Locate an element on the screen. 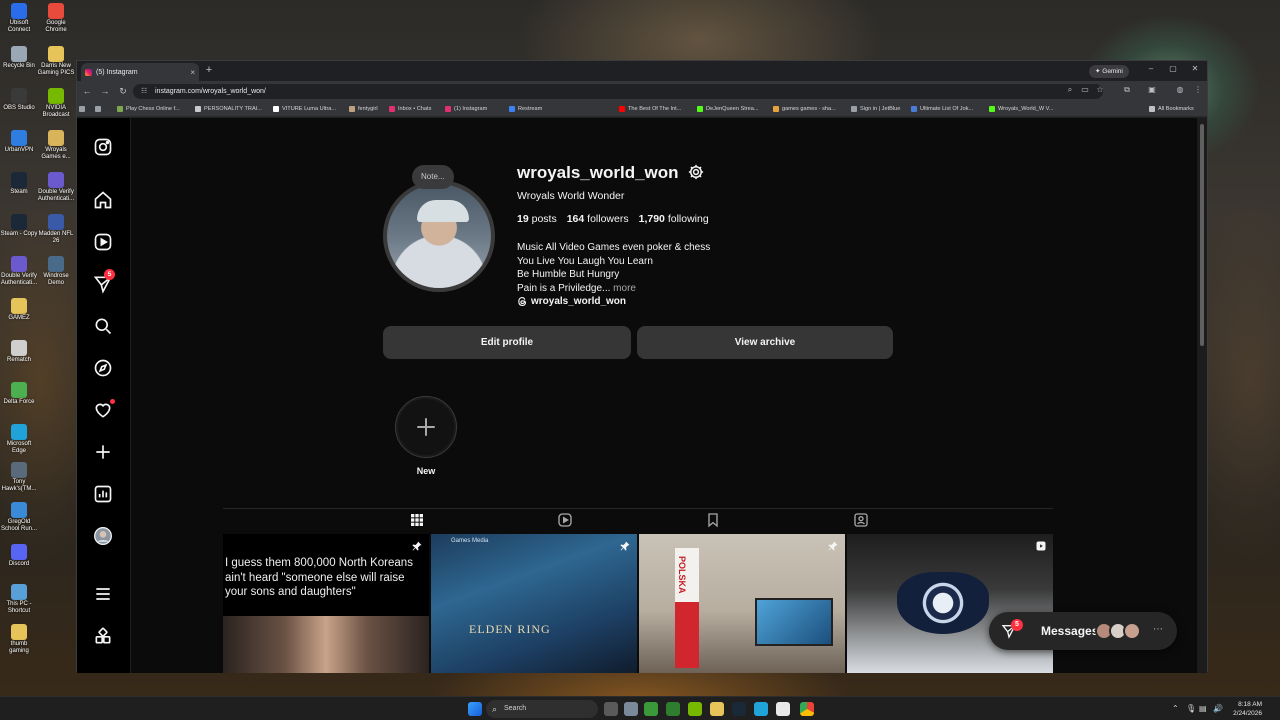 The height and width of the screenshot is (720, 1280). tray-chevron-icon: ⌃ is located at coordinates (1175, 708).